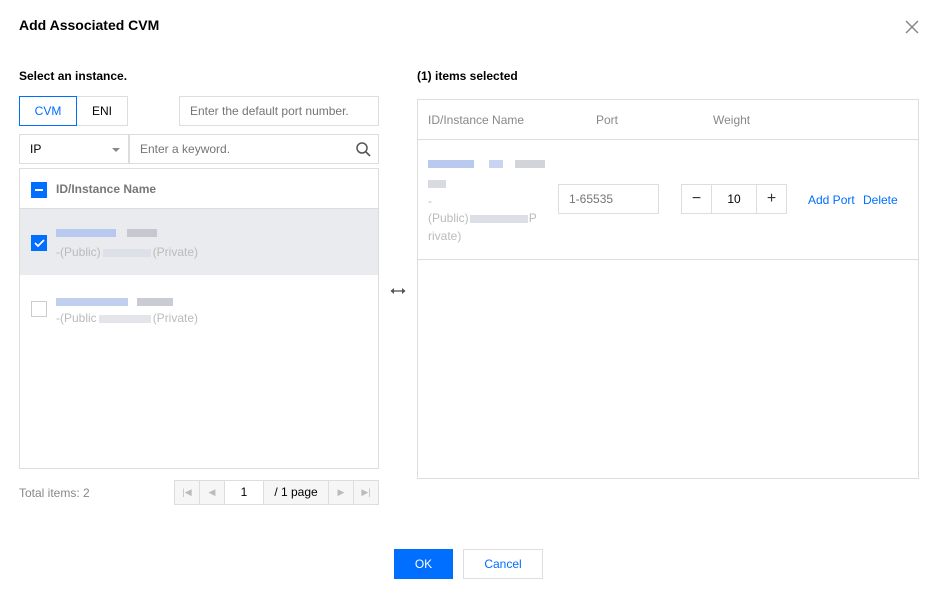 The image size is (938, 594). I want to click on cancel-button: Cancel, so click(503, 564).